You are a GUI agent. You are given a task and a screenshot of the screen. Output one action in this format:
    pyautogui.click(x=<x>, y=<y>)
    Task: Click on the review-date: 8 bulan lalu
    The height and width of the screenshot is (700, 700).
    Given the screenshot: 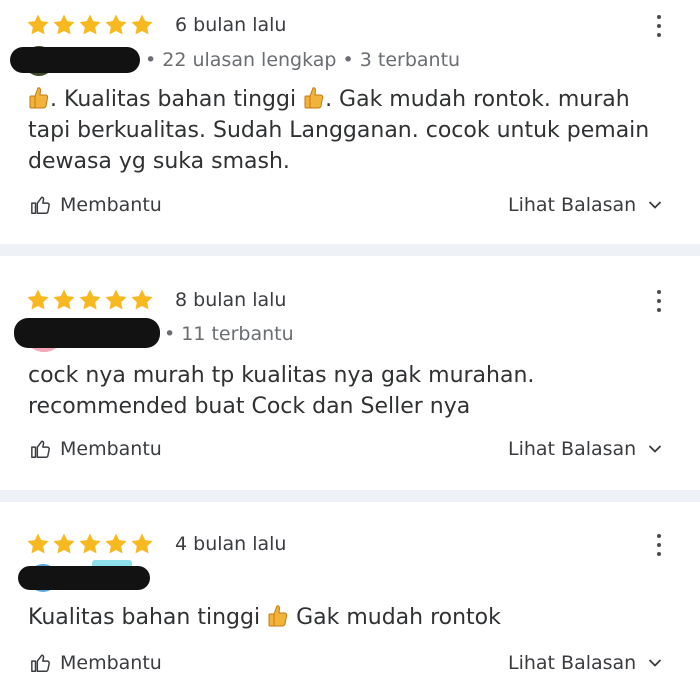 What is the action you would take?
    pyautogui.click(x=231, y=300)
    